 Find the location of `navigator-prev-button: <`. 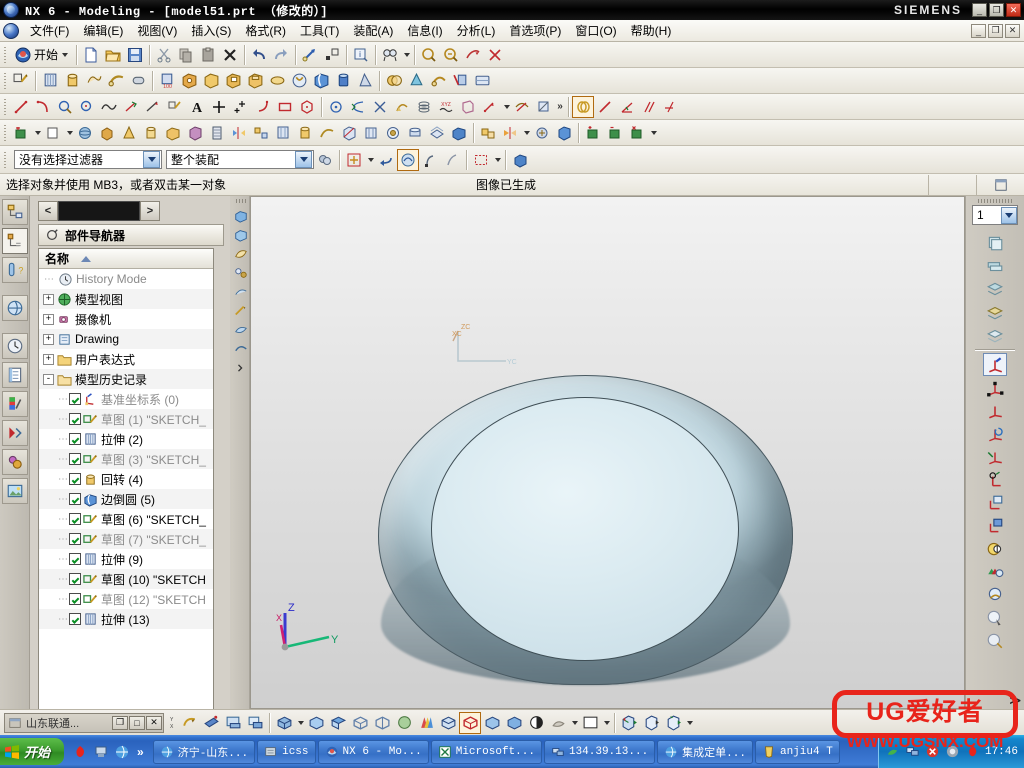

navigator-prev-button: < is located at coordinates (48, 211).